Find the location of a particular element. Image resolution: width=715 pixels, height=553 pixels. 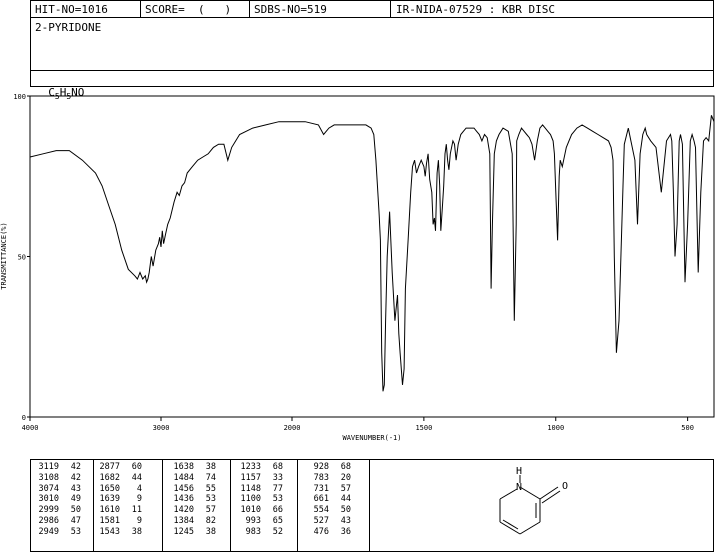

peak-wavenumber: 1610 is located at coordinates (109, 510).